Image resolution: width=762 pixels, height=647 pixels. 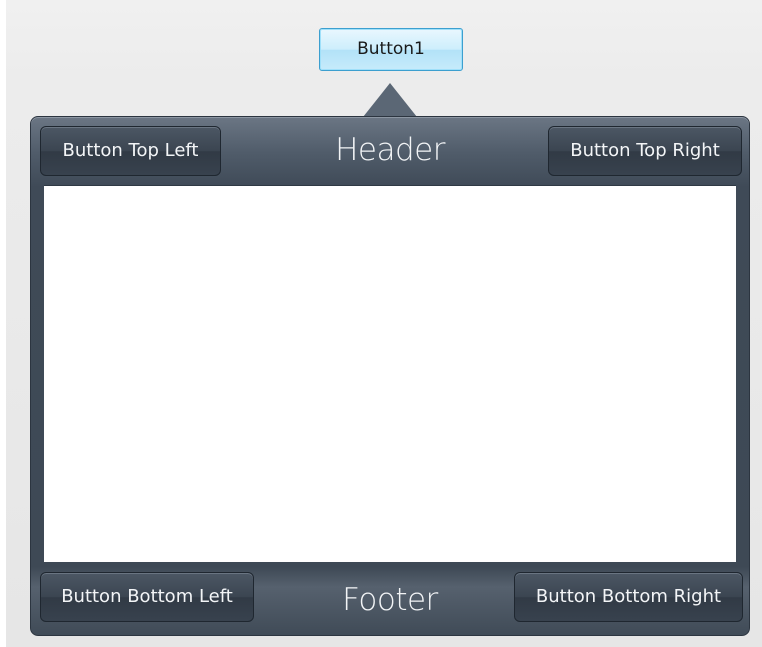 I want to click on popup-pointer-arrow, so click(x=390, y=100).